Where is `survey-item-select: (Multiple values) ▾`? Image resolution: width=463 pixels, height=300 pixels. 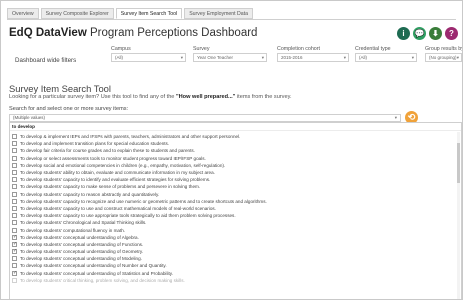
survey-item-select: (Multiple values) ▾ is located at coordinates (205, 118).